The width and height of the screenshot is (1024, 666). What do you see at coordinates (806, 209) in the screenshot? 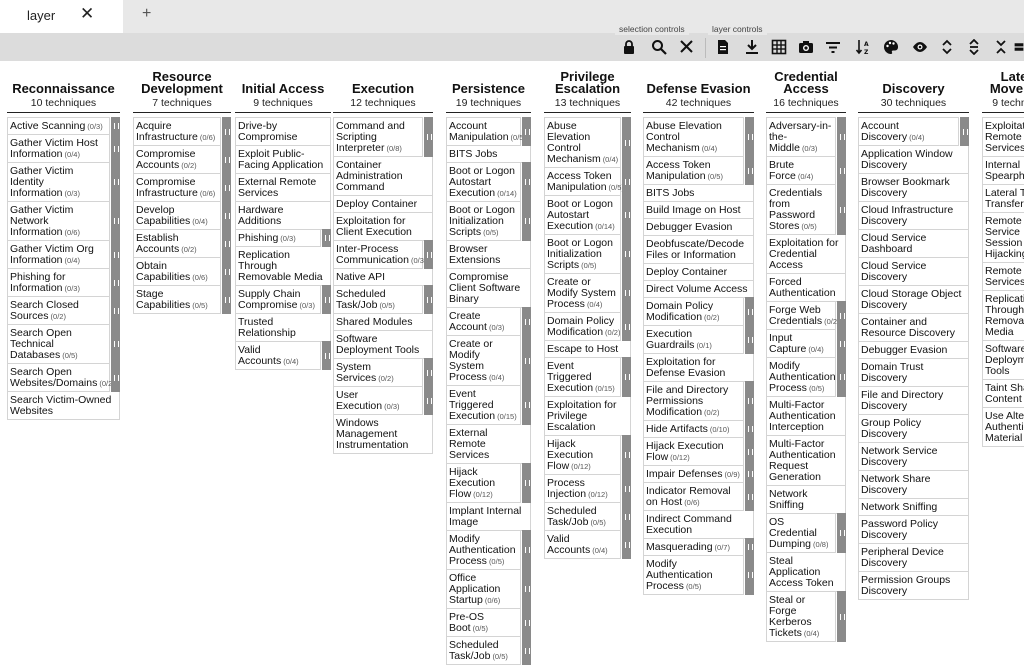
I see `technique-cell: Credentials from Password Stores (0/5)` at bounding box center [806, 209].